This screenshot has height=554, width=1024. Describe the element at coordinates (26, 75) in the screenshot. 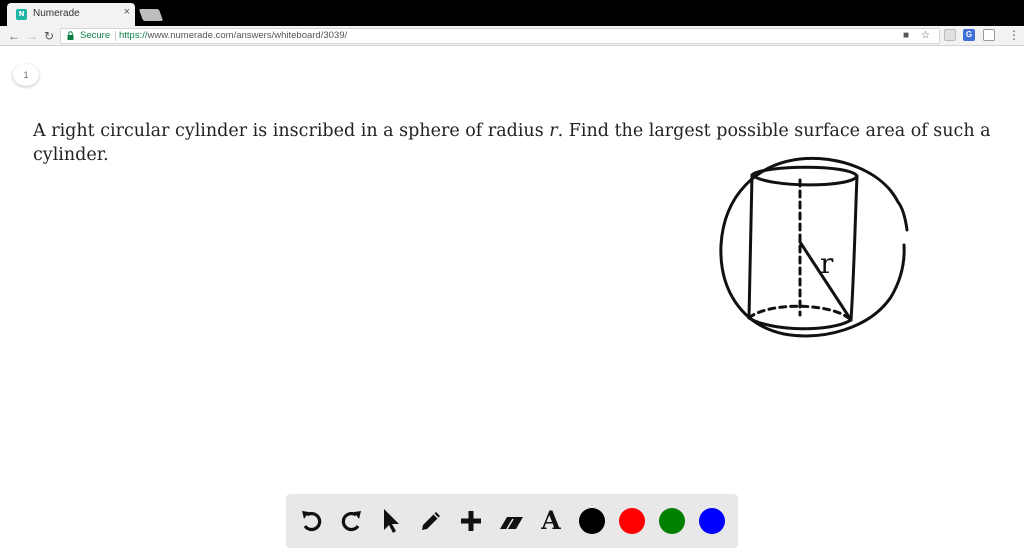

I see `page-number-badge: 1` at that location.